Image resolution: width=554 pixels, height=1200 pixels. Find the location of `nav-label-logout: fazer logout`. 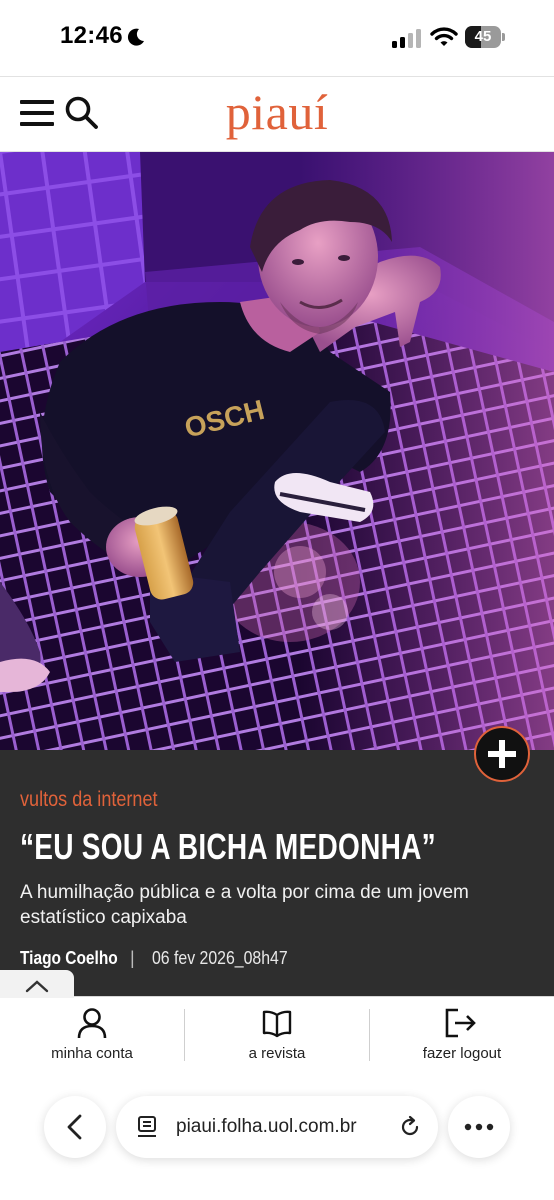

nav-label-logout: fazer logout is located at coordinates (462, 1053).